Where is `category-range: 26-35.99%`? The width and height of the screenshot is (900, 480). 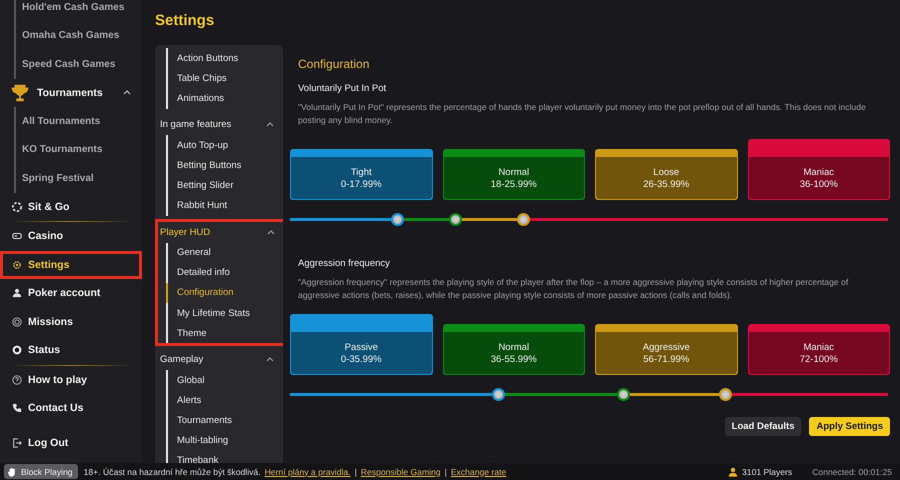 category-range: 26-35.99% is located at coordinates (666, 184).